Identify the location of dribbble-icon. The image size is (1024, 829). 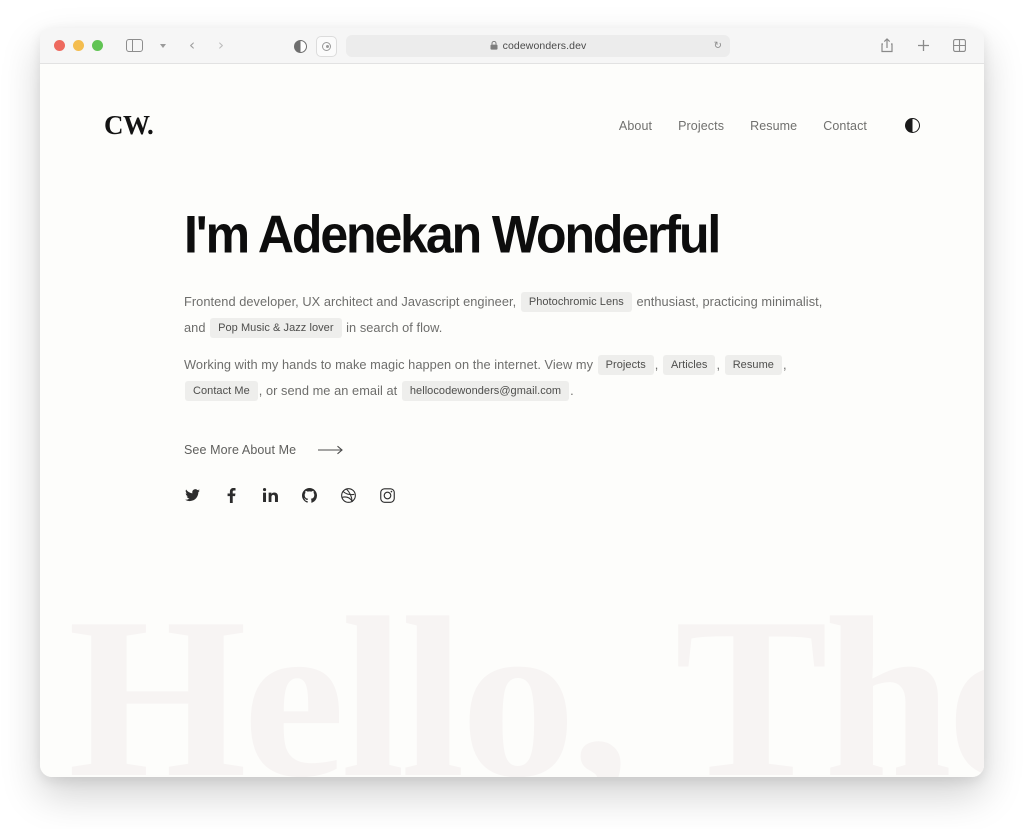
(348, 495).